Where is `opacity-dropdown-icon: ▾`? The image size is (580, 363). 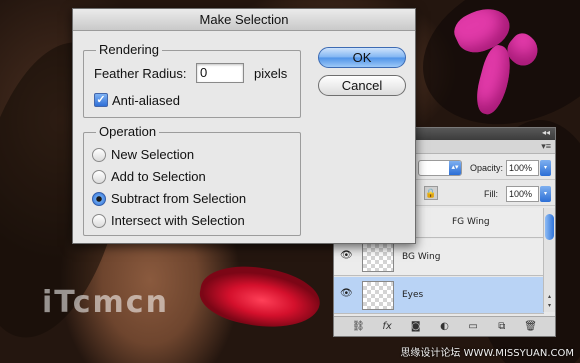 opacity-dropdown-icon: ▾ is located at coordinates (545, 168).